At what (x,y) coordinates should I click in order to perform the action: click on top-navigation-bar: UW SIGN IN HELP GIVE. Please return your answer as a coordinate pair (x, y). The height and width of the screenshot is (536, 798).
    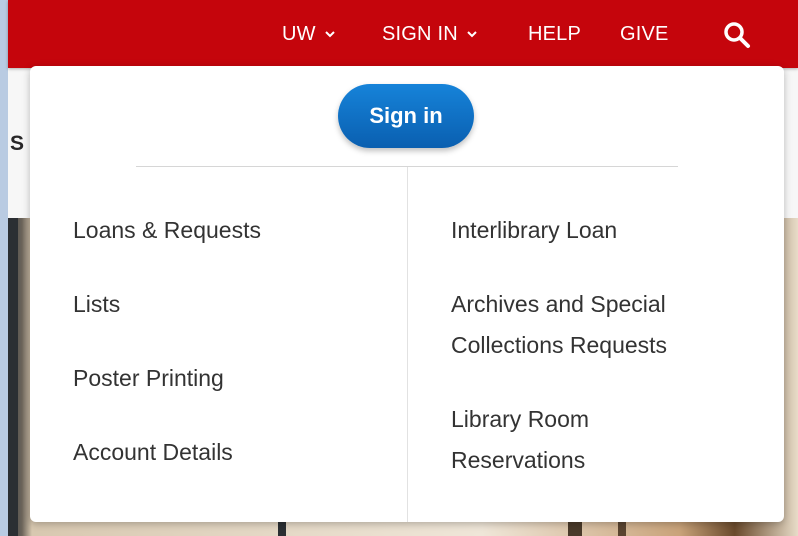
    Looking at the image, I should click on (403, 34).